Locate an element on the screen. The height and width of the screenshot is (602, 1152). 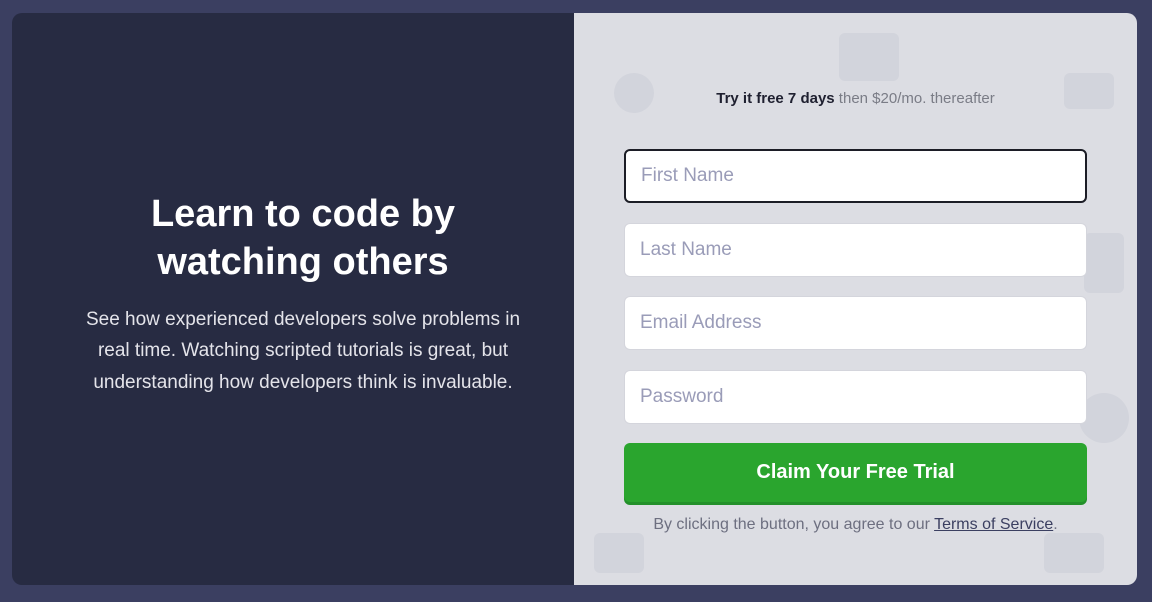
headline-line-2: watching others is located at coordinates (303, 261).